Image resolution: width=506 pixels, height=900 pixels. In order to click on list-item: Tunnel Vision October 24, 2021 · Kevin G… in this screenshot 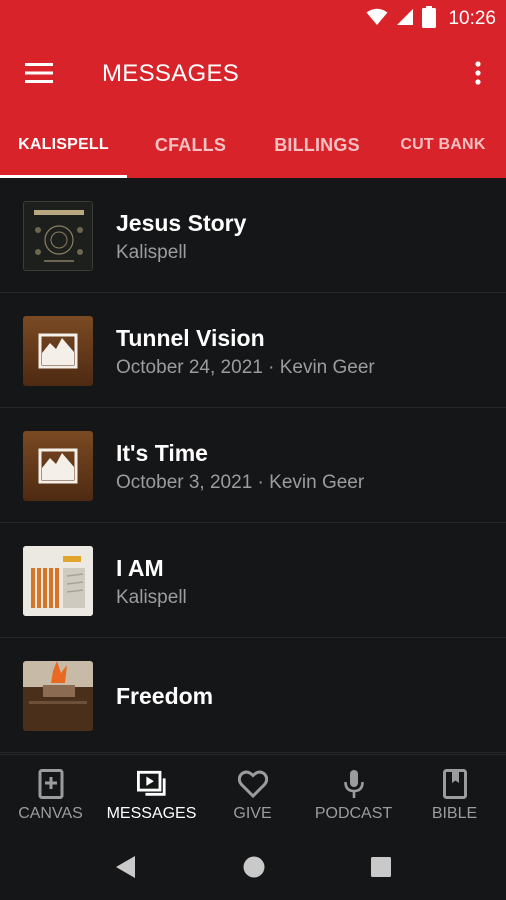, I will do `click(253, 350)`.